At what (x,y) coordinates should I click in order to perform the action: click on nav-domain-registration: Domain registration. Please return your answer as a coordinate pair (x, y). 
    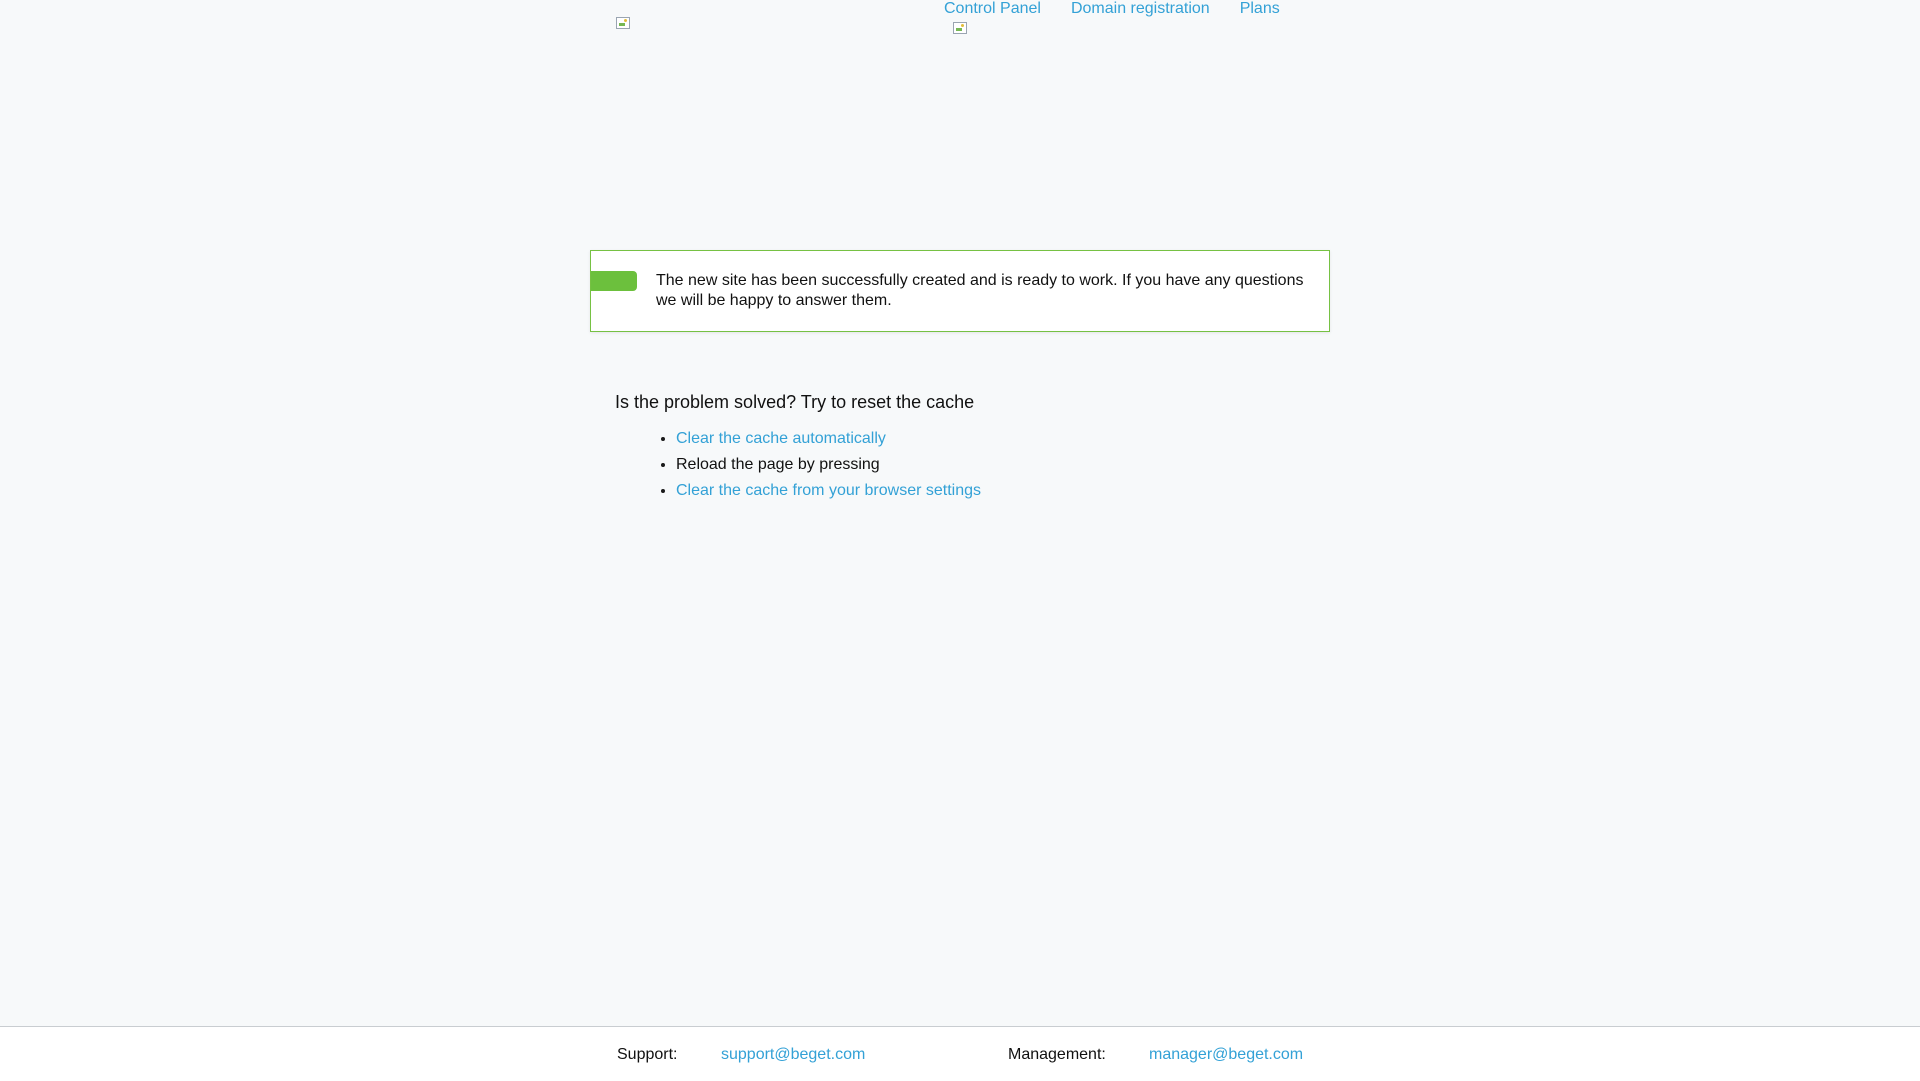
    Looking at the image, I should click on (1140, 9).